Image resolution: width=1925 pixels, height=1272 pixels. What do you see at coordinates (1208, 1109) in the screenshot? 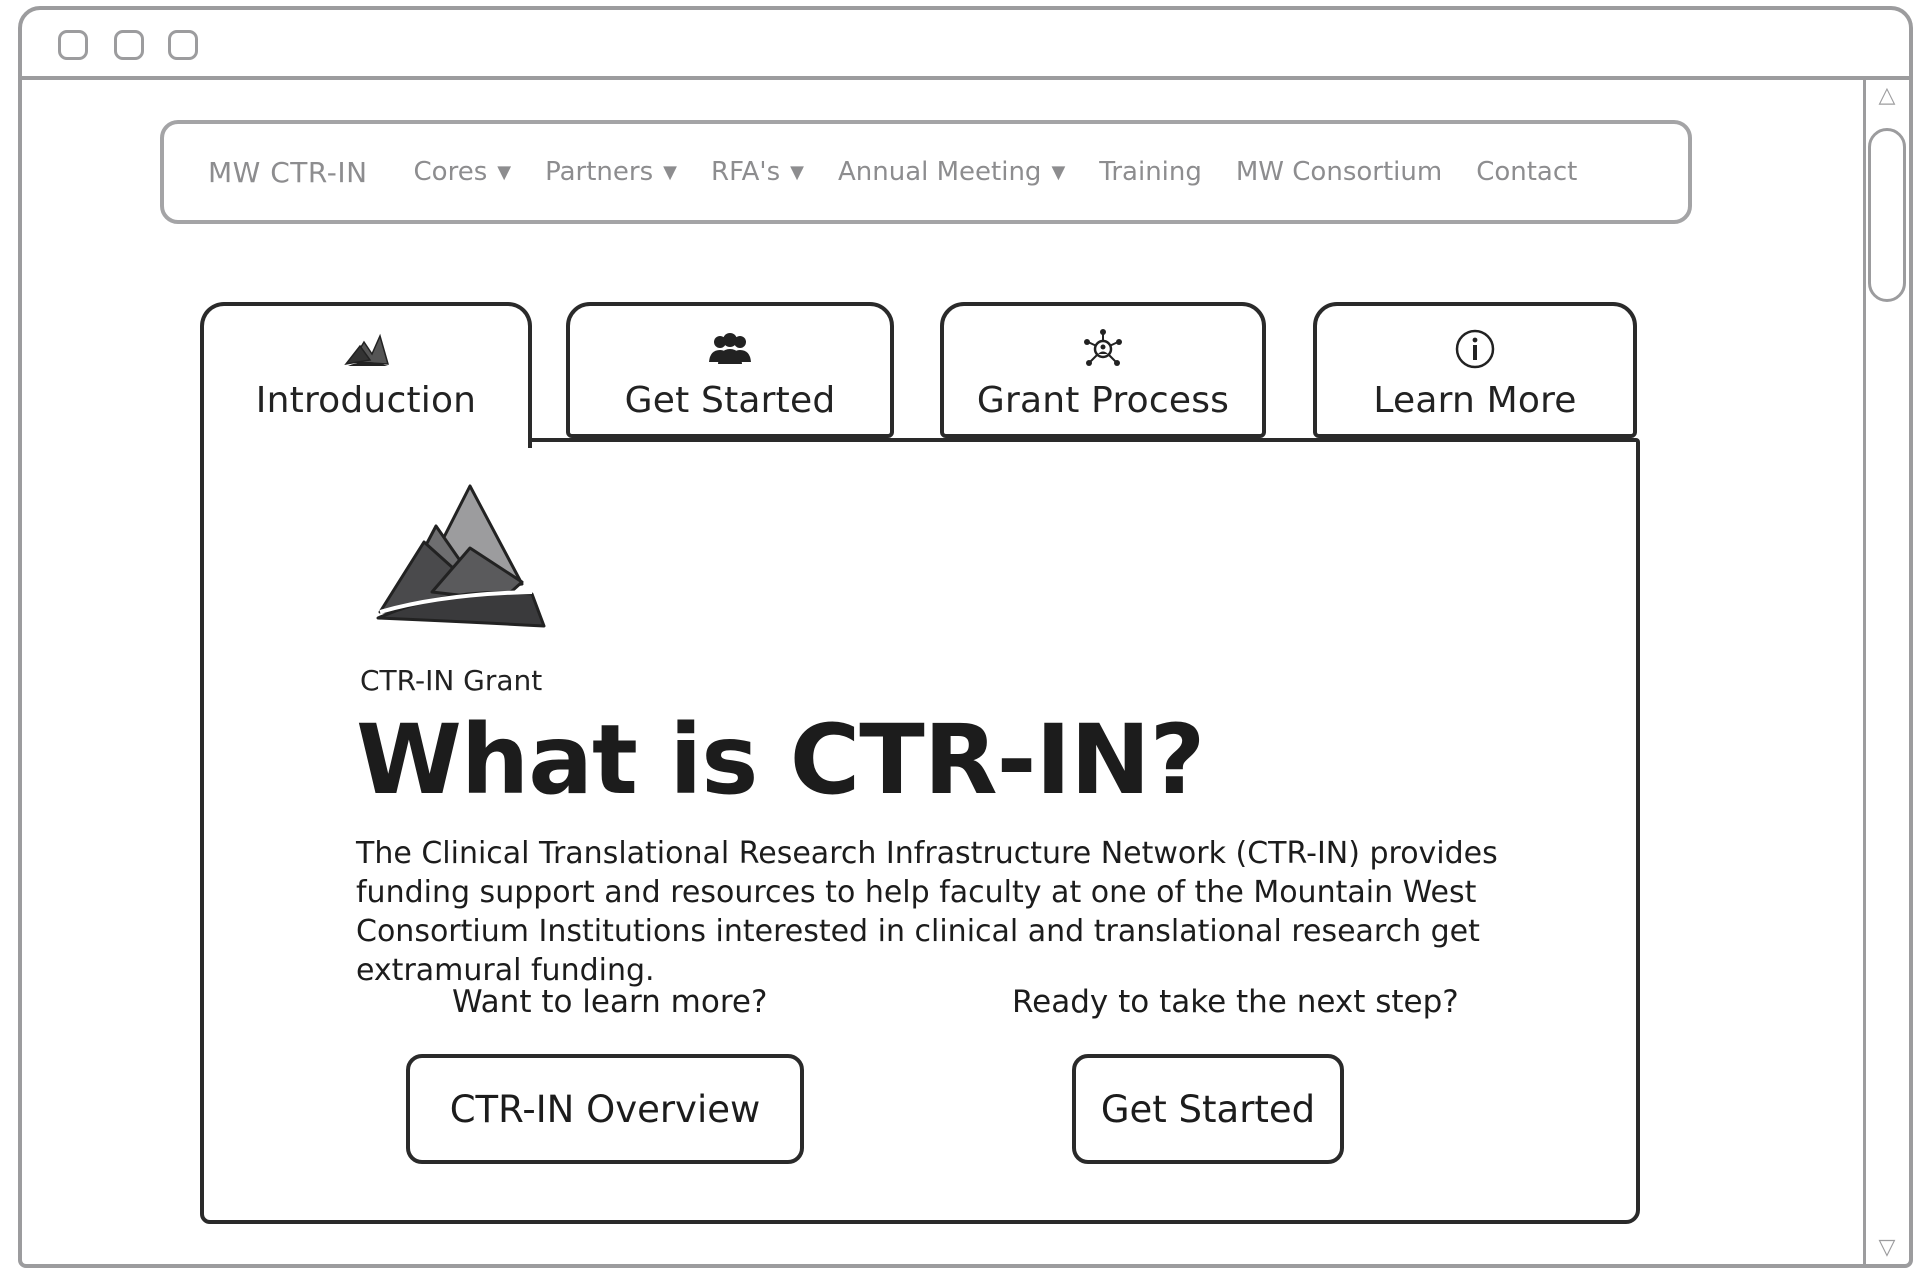
I see `get-started-button: Get Started` at bounding box center [1208, 1109].